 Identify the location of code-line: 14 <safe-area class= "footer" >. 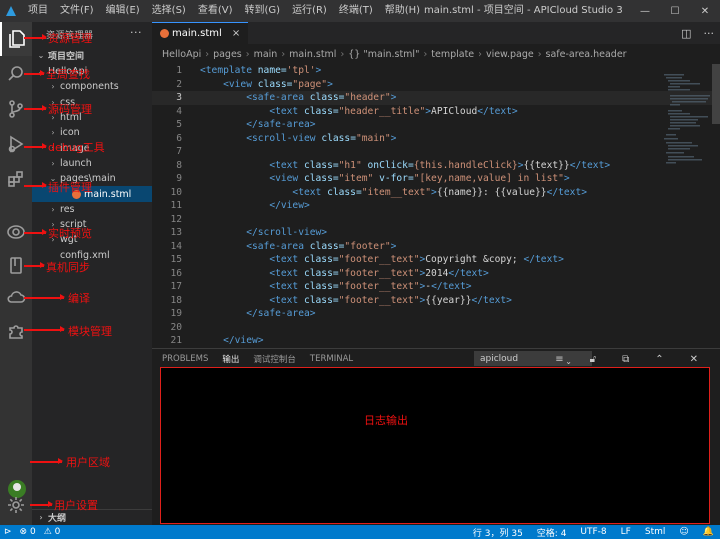
(436, 247).